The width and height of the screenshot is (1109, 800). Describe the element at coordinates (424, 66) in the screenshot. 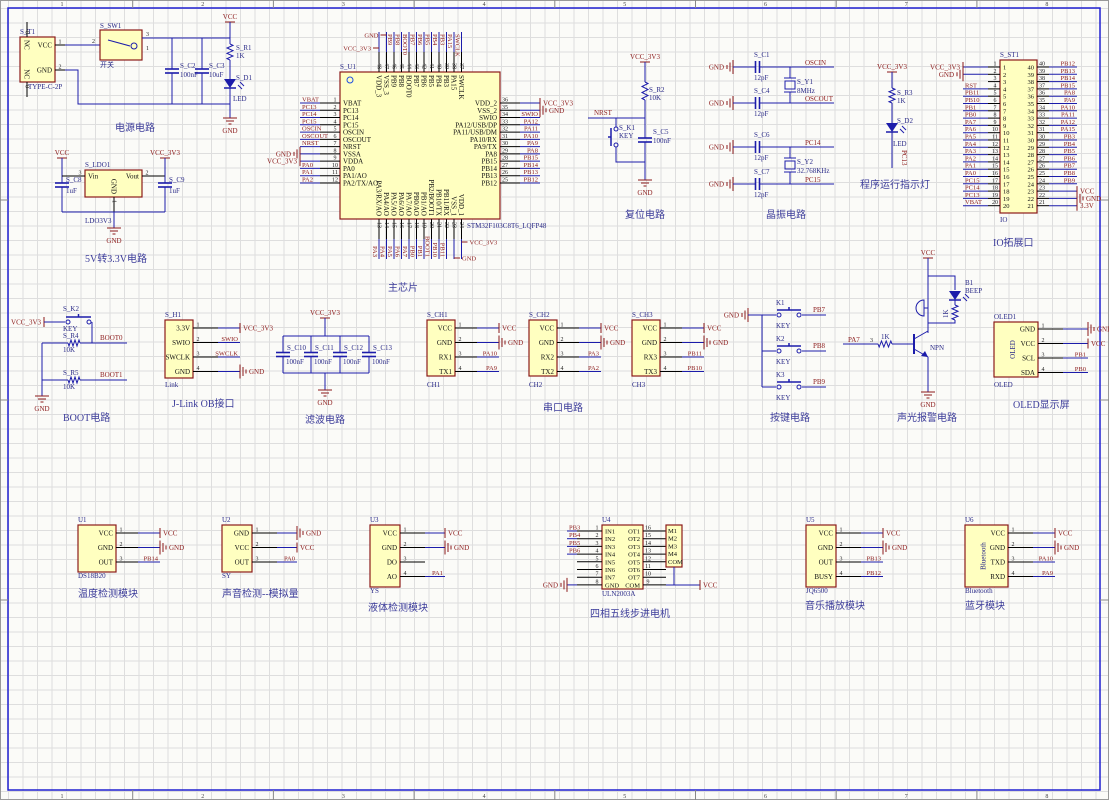

I see `pin-number: 42` at that location.